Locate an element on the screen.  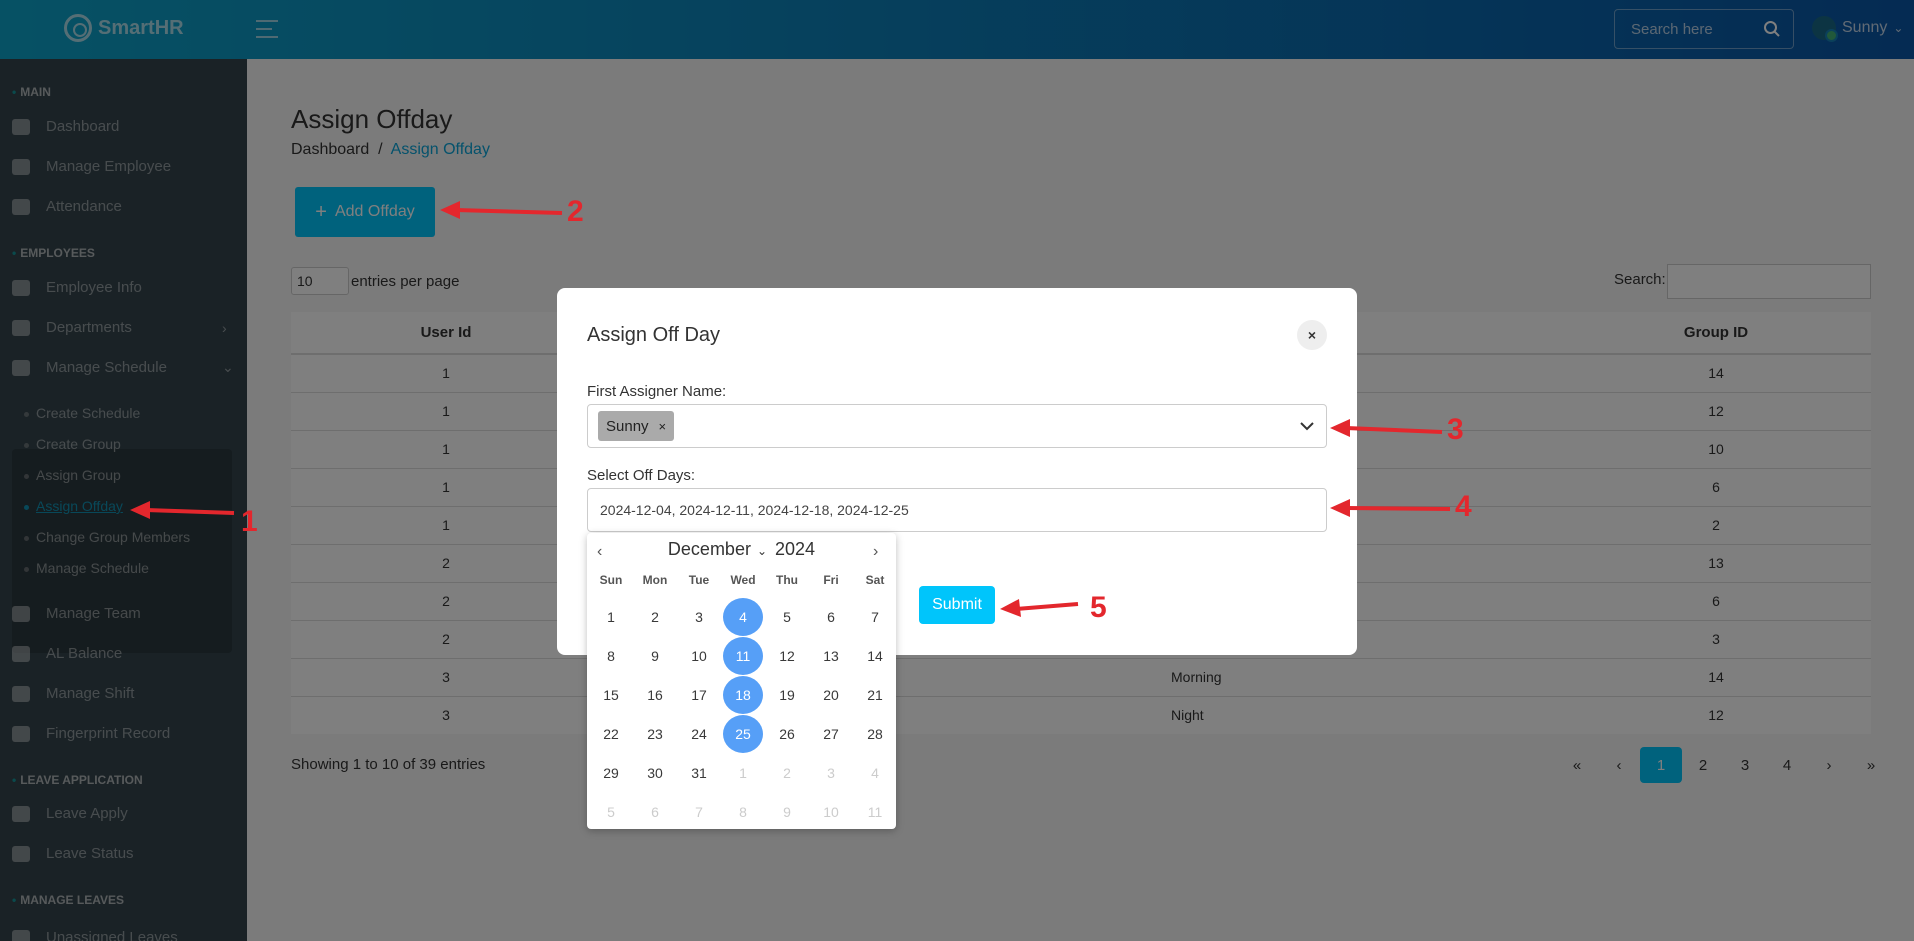
weekday-label: Tue is located at coordinates (699, 580).